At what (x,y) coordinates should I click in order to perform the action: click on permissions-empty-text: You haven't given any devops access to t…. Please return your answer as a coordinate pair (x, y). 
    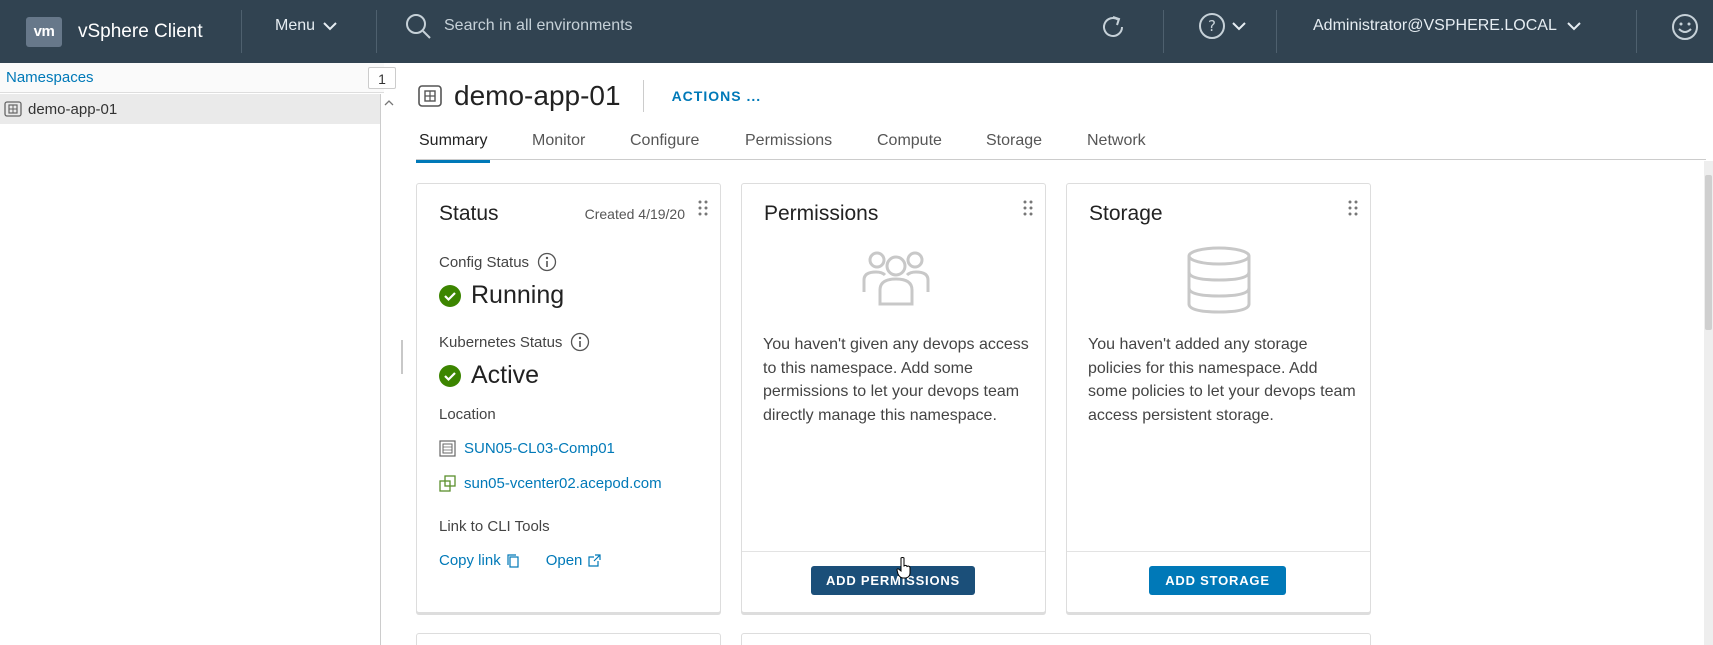
    Looking at the image, I should click on (896, 380).